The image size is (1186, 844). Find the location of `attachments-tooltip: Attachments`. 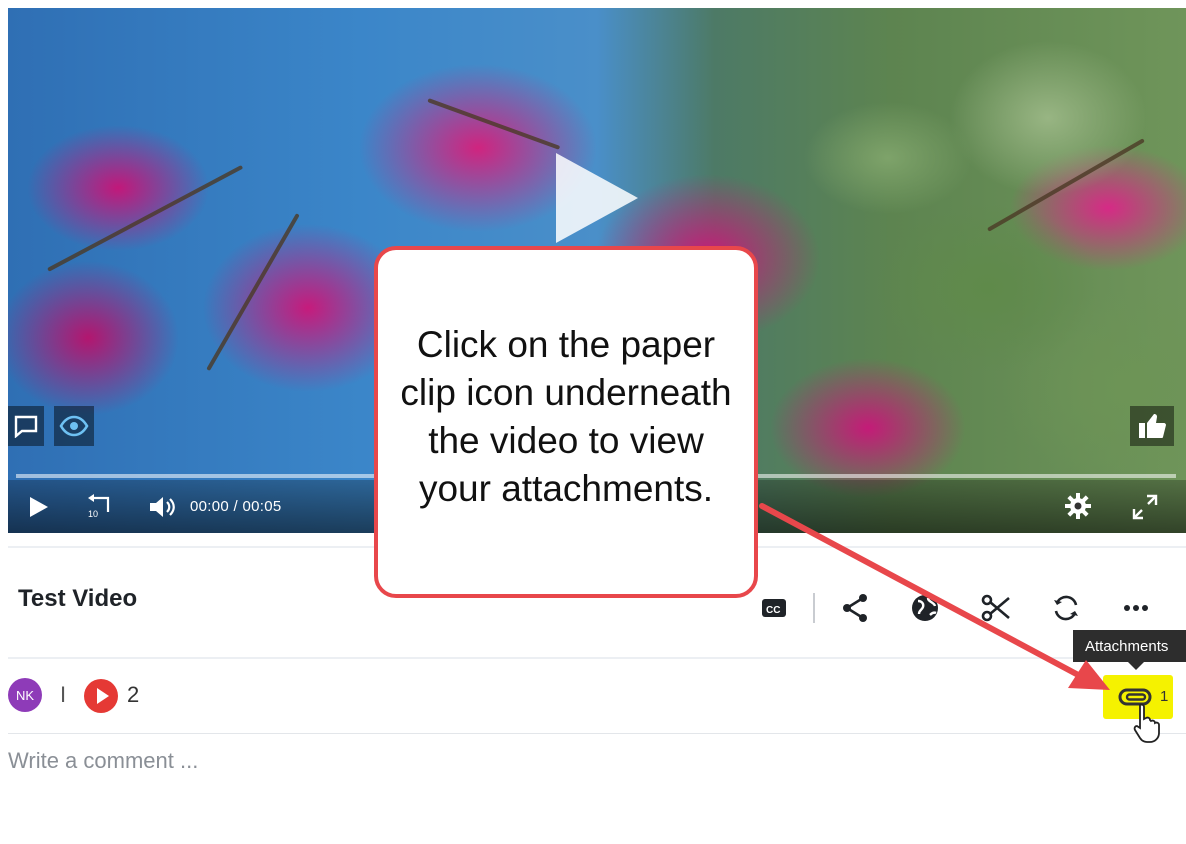

attachments-tooltip: Attachments is located at coordinates (1129, 646).